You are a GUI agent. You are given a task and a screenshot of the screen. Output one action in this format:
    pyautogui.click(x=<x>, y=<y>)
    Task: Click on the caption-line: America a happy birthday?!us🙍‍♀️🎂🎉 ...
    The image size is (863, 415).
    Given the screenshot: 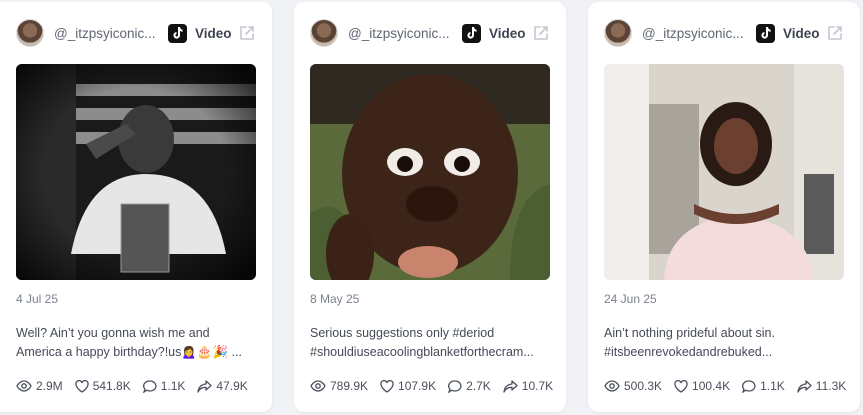 What is the action you would take?
    pyautogui.click(x=129, y=352)
    